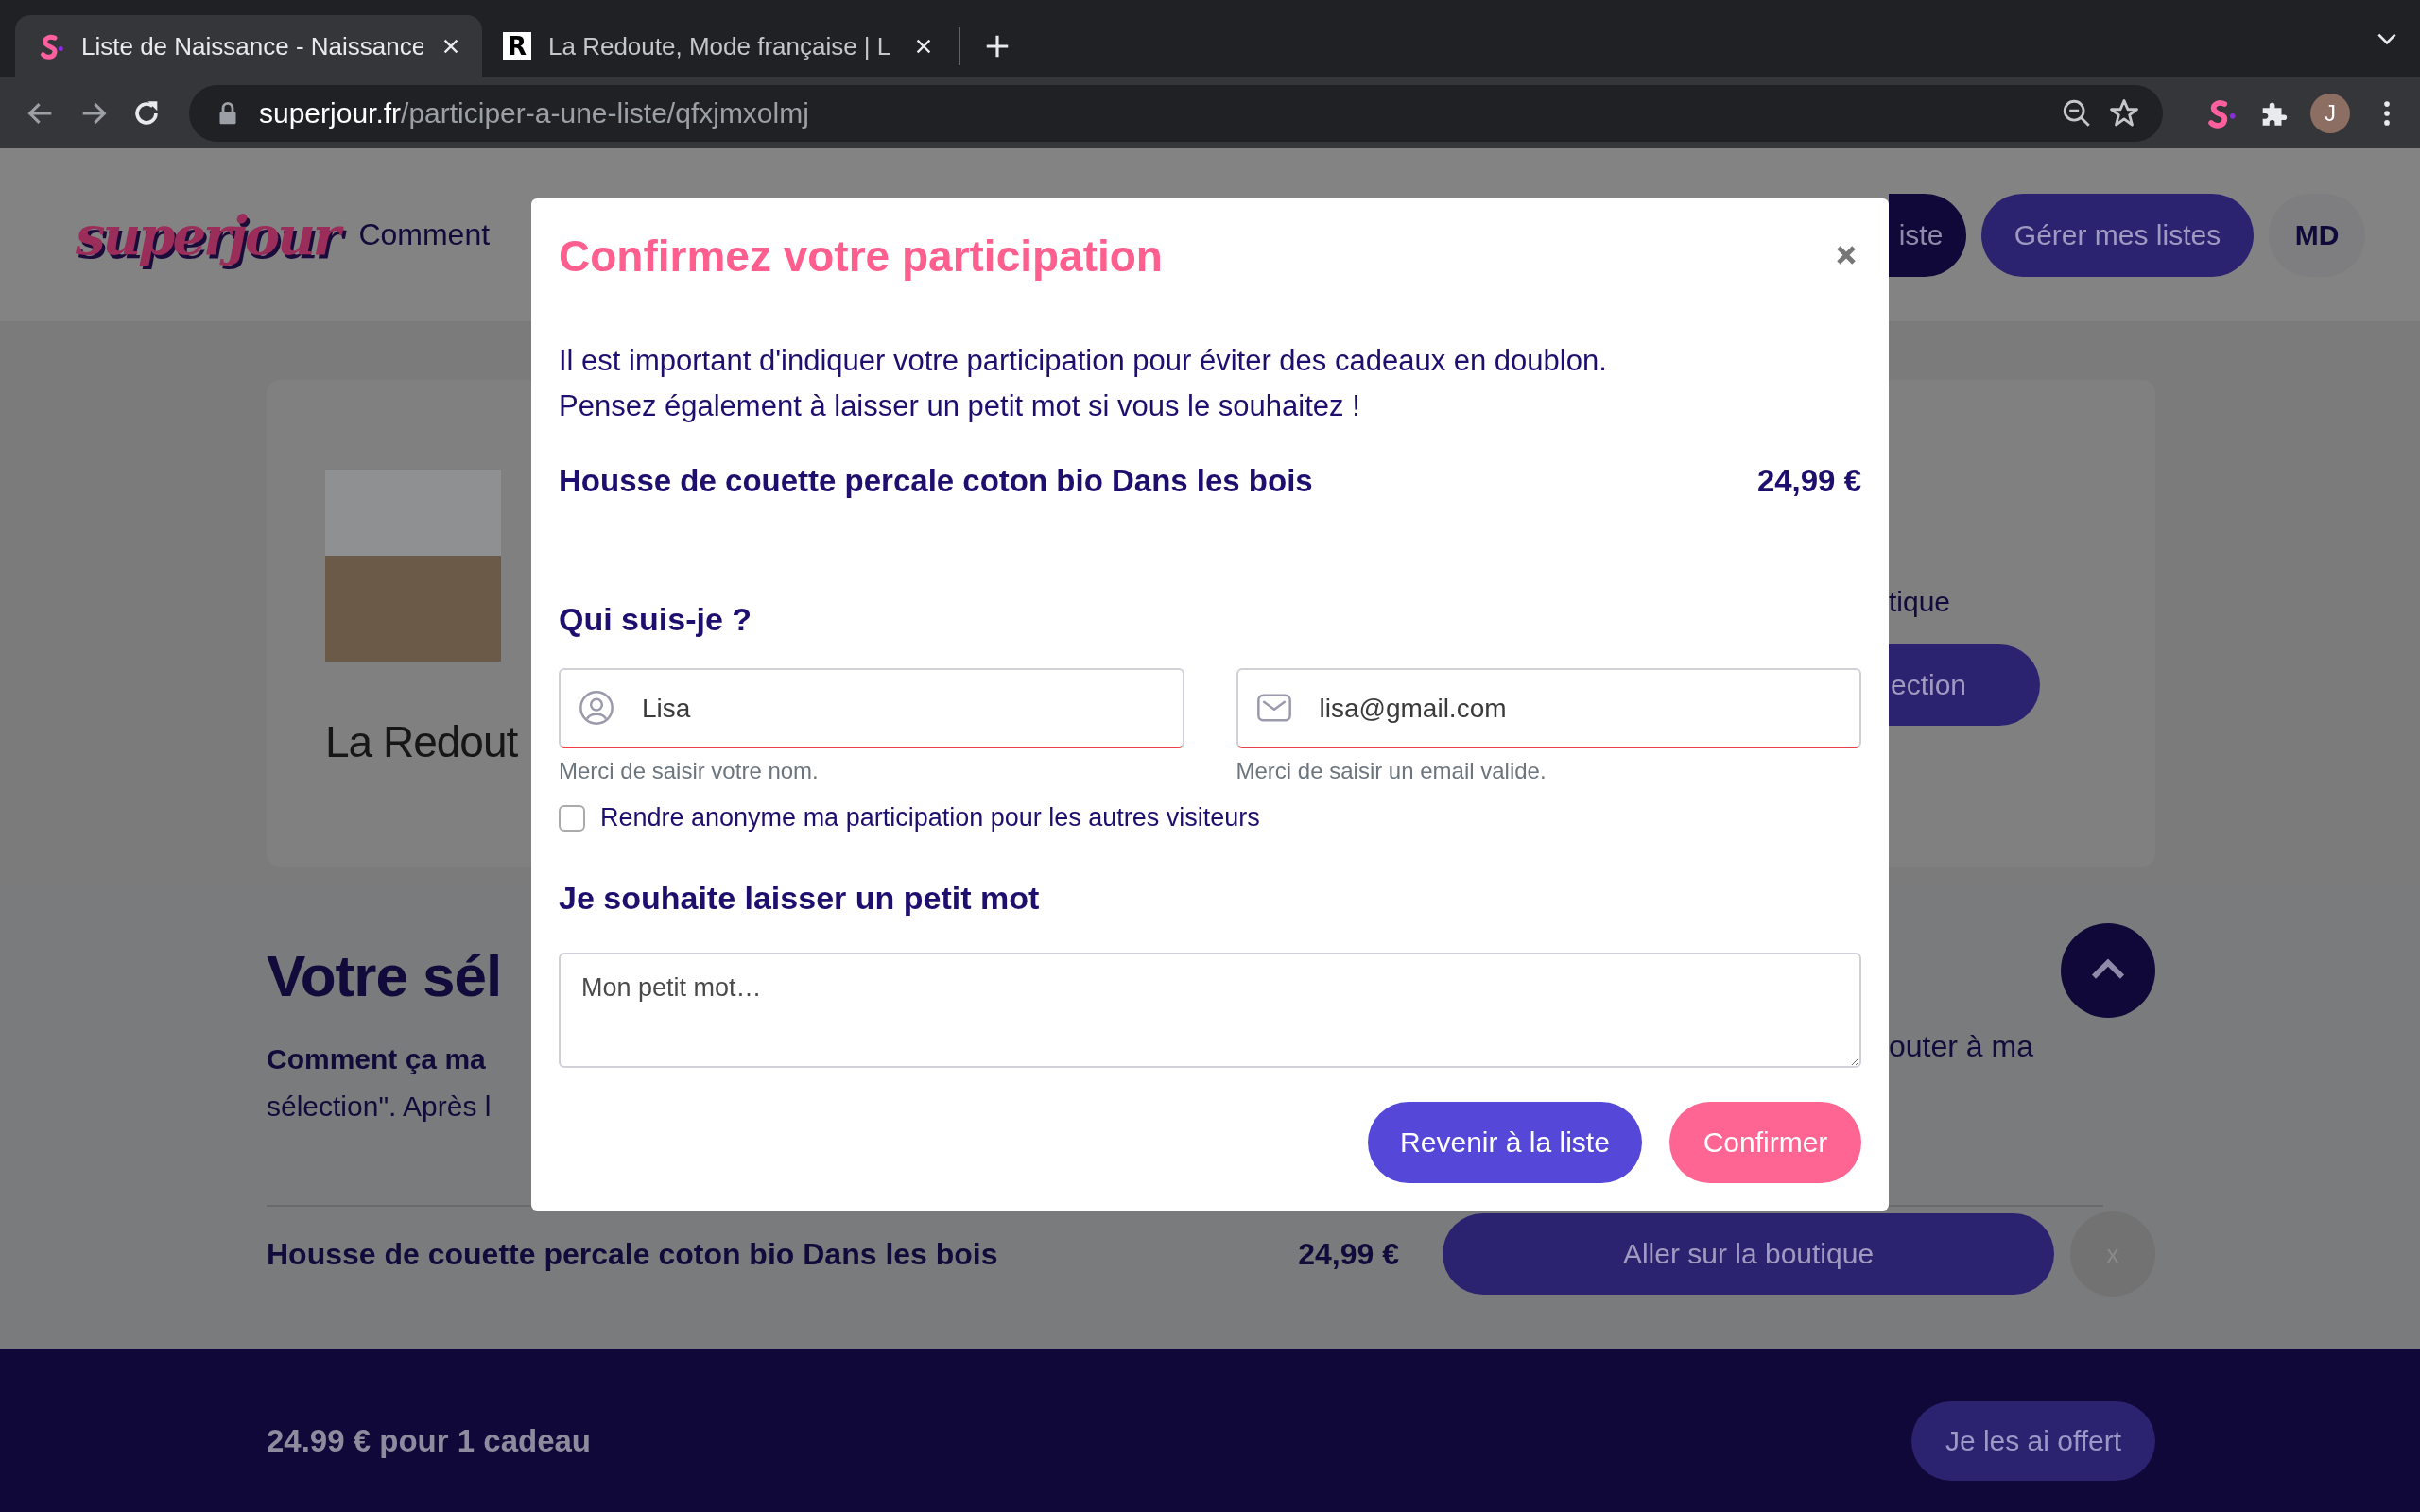 This screenshot has width=2420, height=1512. I want to click on star-icon, so click(2124, 112).